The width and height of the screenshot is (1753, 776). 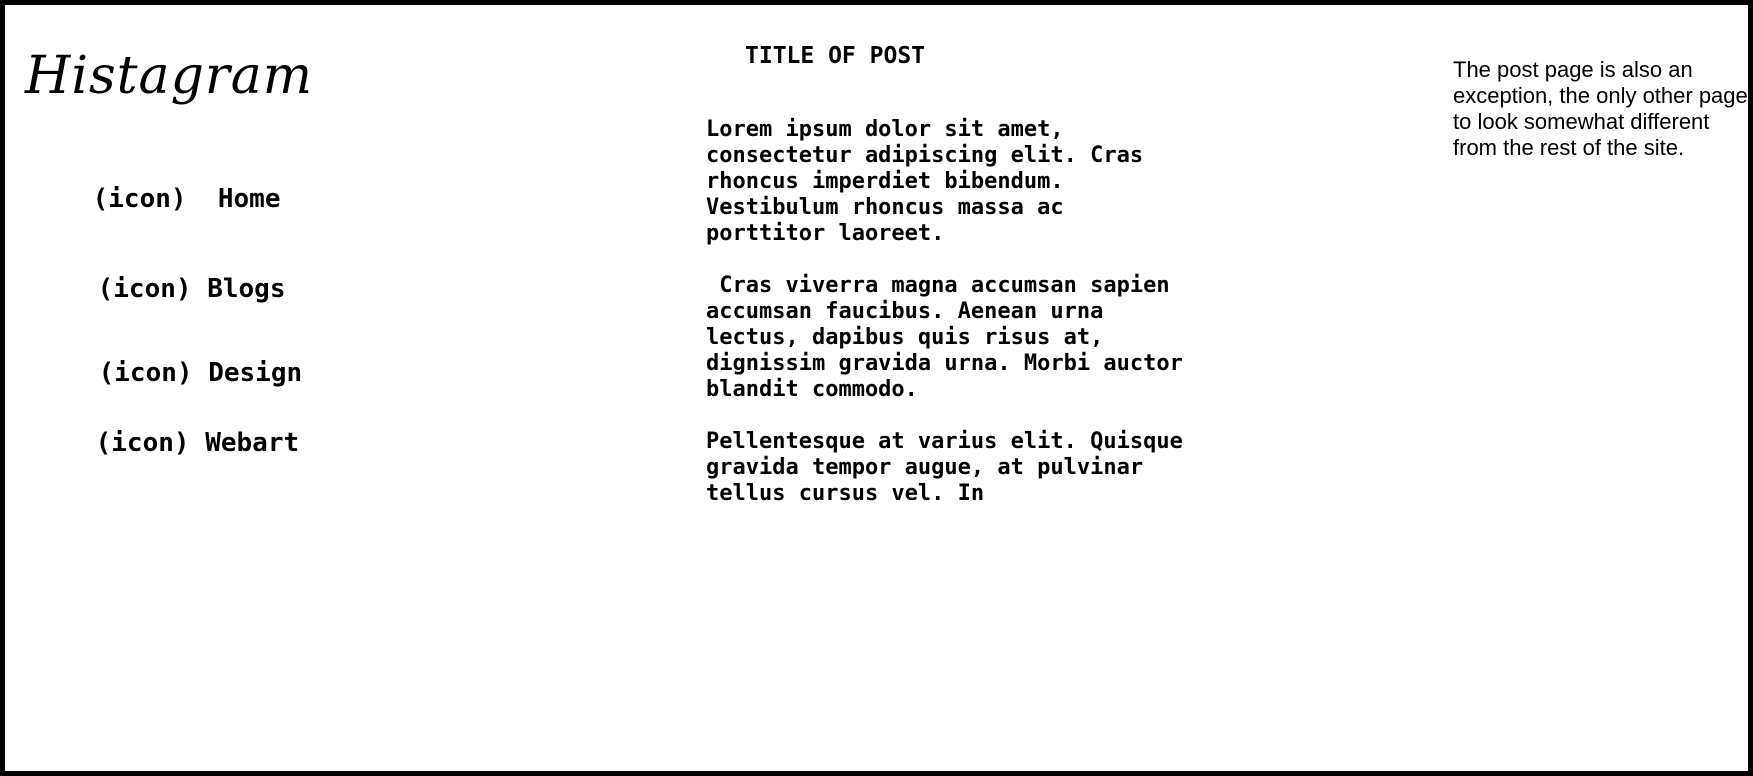 I want to click on nav-item-blogs: (icon) Blogs, so click(x=160, y=289).